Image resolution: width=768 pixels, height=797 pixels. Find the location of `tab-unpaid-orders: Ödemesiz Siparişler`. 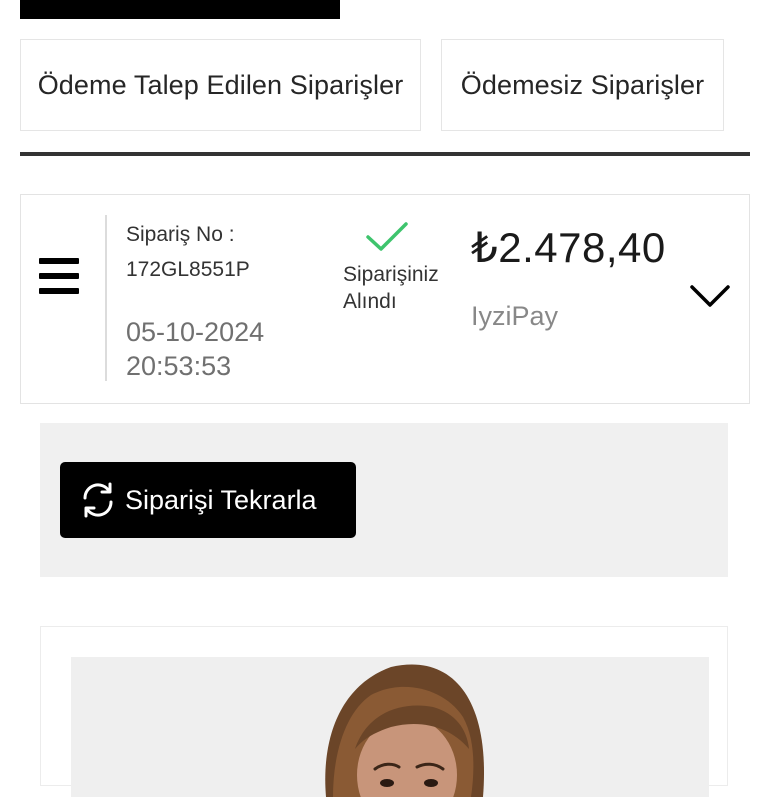

tab-unpaid-orders: Ödemesiz Siparişler is located at coordinates (582, 85).